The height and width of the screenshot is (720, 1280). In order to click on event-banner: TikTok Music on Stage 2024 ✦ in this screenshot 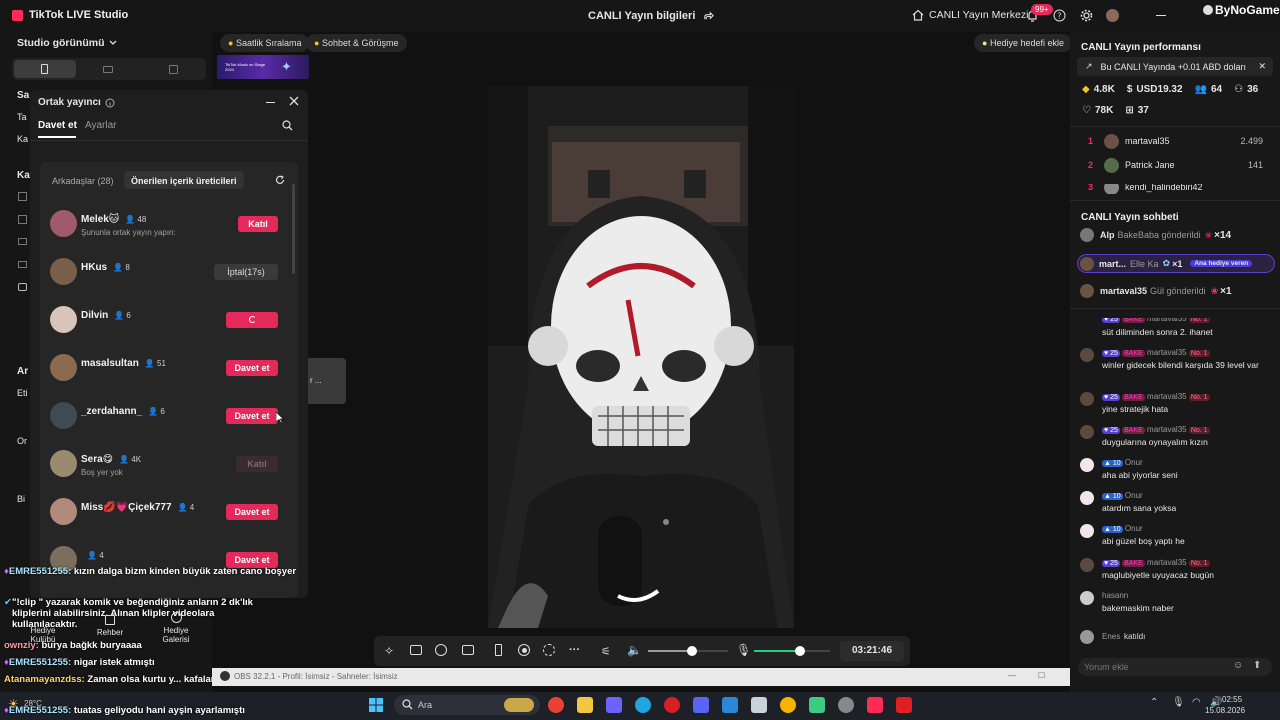, I will do `click(263, 67)`.